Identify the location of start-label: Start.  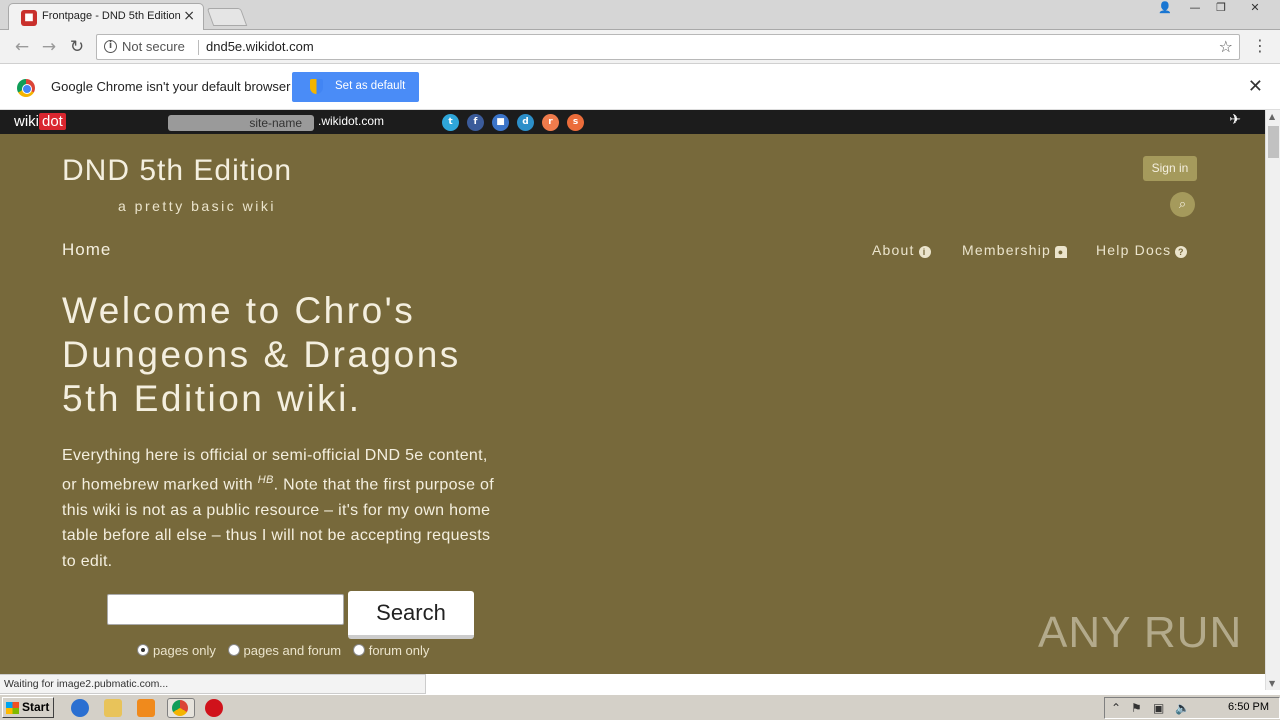
(36, 707).